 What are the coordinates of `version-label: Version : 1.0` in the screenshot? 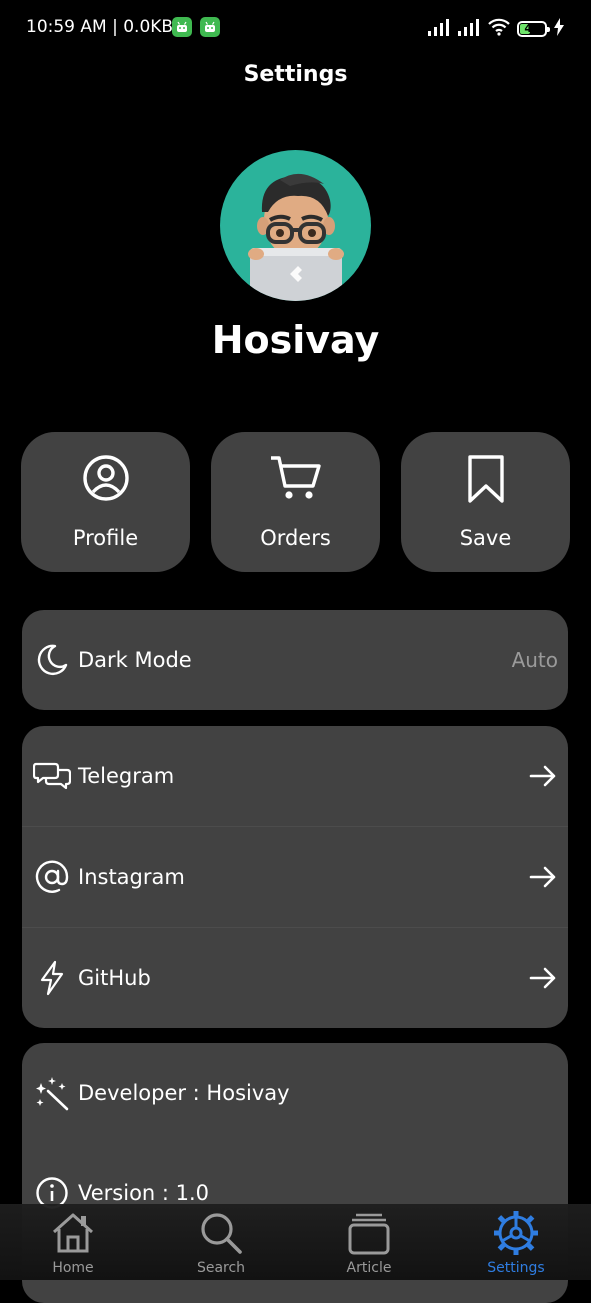 It's located at (144, 1193).